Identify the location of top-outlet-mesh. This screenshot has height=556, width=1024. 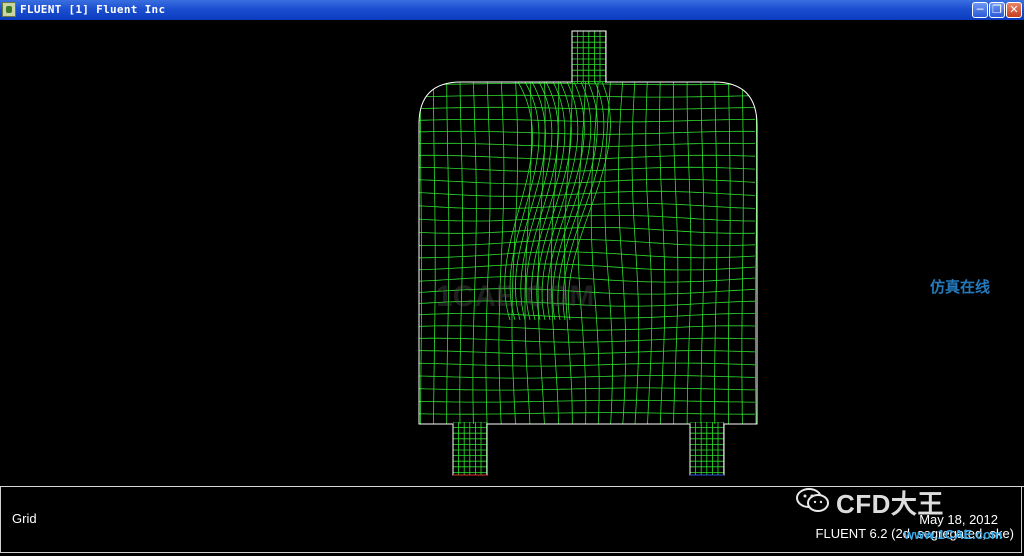
(589, 57).